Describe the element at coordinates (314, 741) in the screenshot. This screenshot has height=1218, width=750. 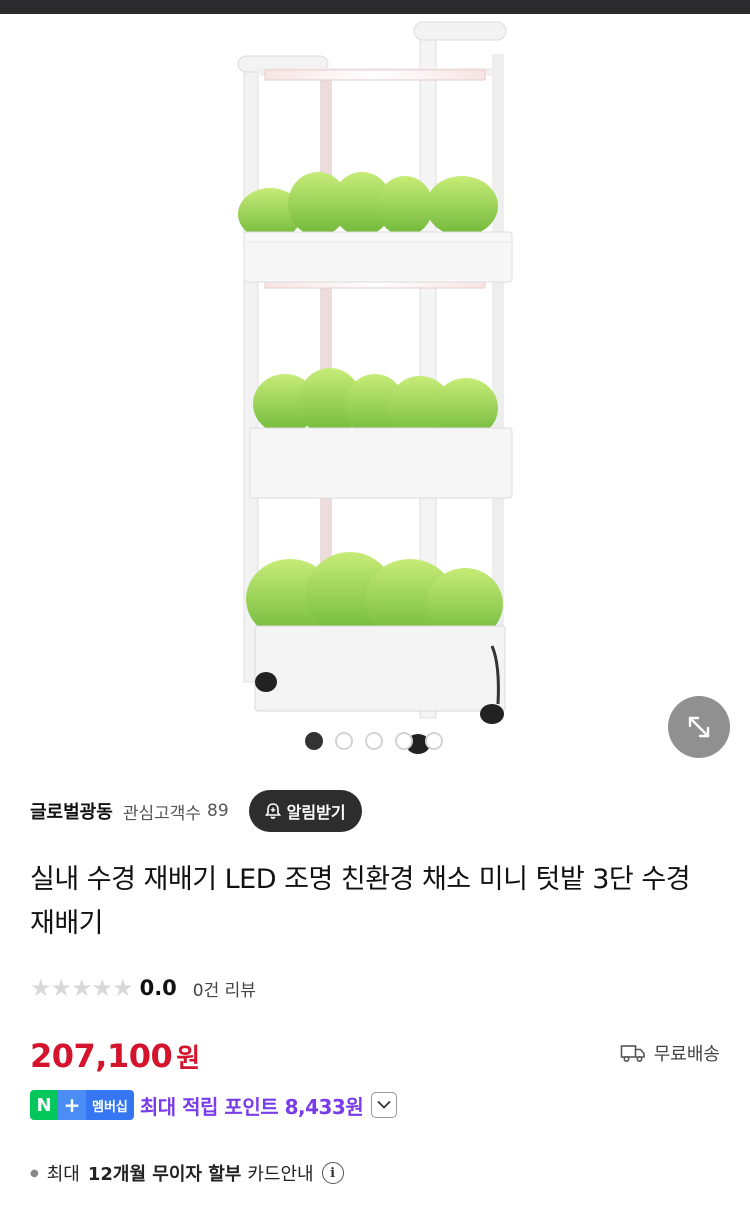
I see `pagination-dot-active` at that location.